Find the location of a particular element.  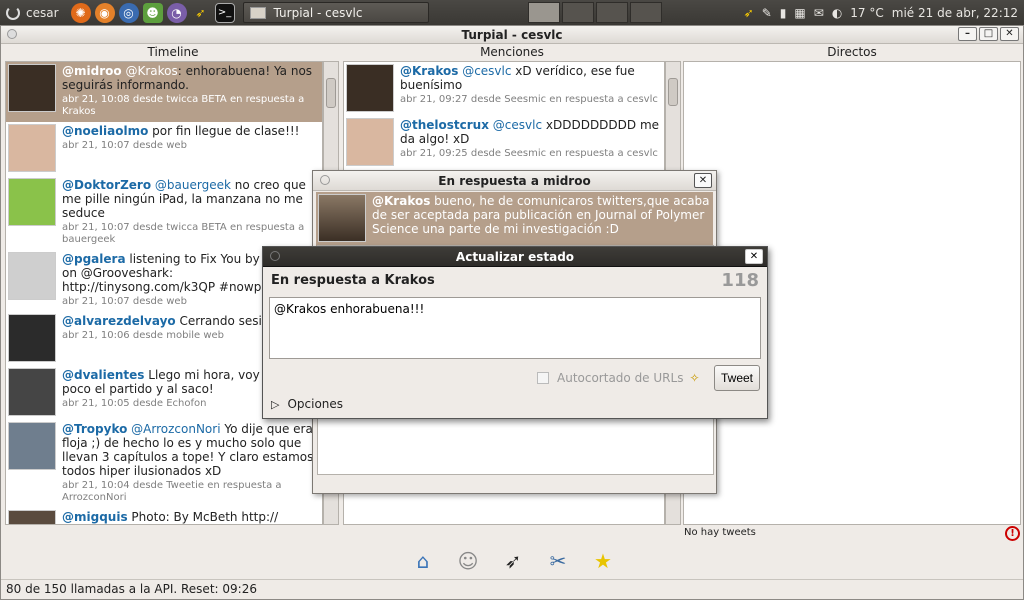

window-title: Turpial - cesvlc is located at coordinates (512, 34).